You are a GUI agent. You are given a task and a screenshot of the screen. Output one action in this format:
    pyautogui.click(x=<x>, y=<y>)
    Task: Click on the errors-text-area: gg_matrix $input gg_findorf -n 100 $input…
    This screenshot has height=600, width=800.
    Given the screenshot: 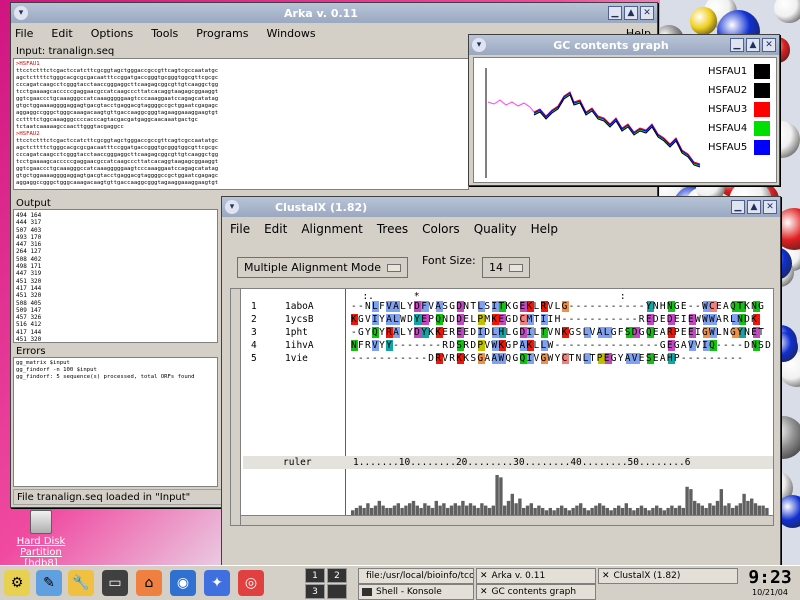 What is the action you would take?
    pyautogui.click(x=115, y=422)
    